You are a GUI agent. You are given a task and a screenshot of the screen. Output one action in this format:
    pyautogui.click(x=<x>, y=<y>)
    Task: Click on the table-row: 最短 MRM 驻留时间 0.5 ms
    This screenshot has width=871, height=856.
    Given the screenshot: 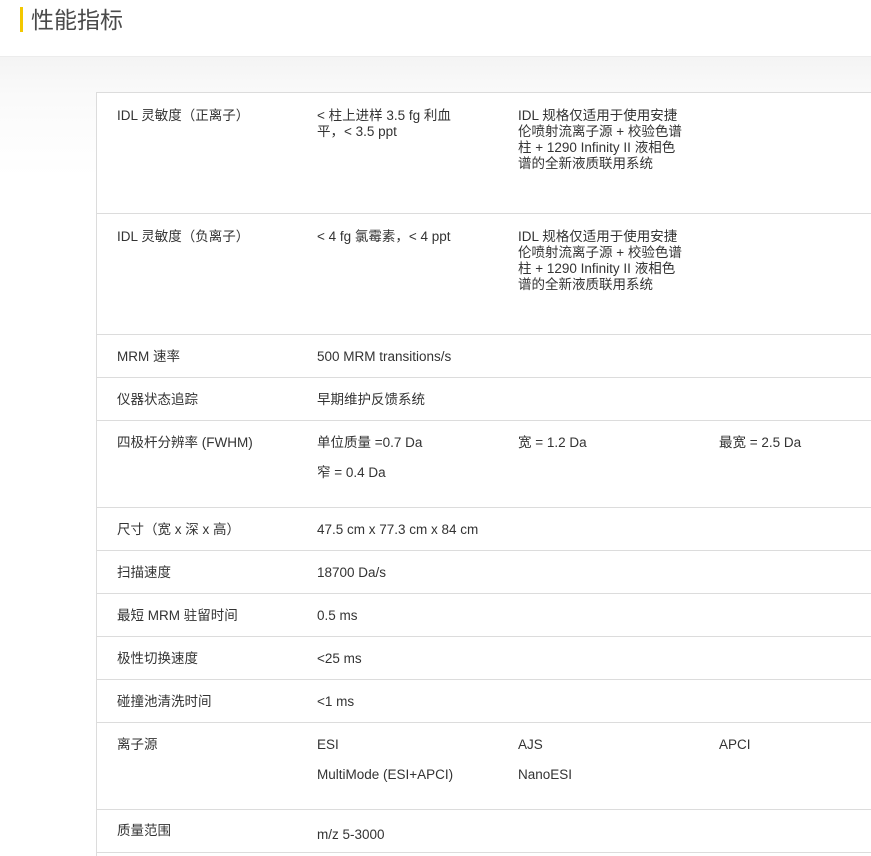 What is the action you would take?
    pyautogui.click(x=484, y=615)
    